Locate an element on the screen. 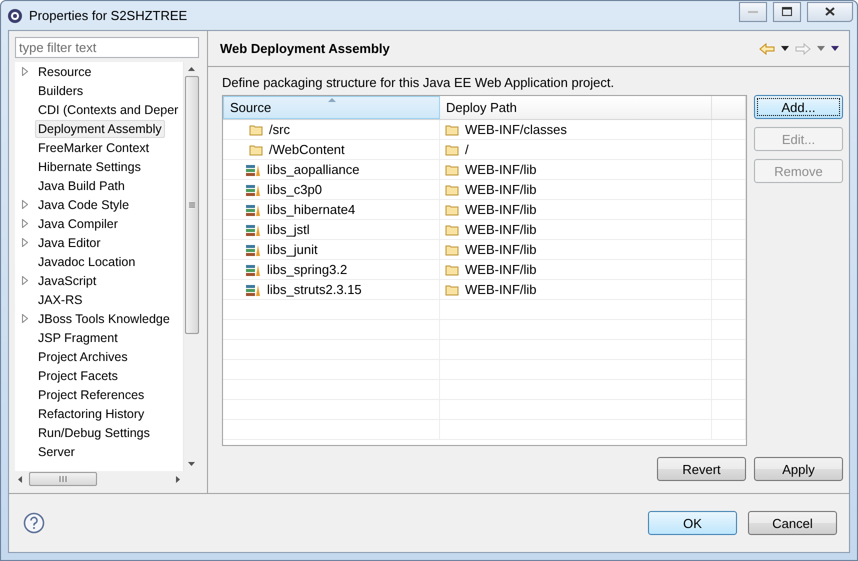  scroll-right-icon is located at coordinates (178, 479).